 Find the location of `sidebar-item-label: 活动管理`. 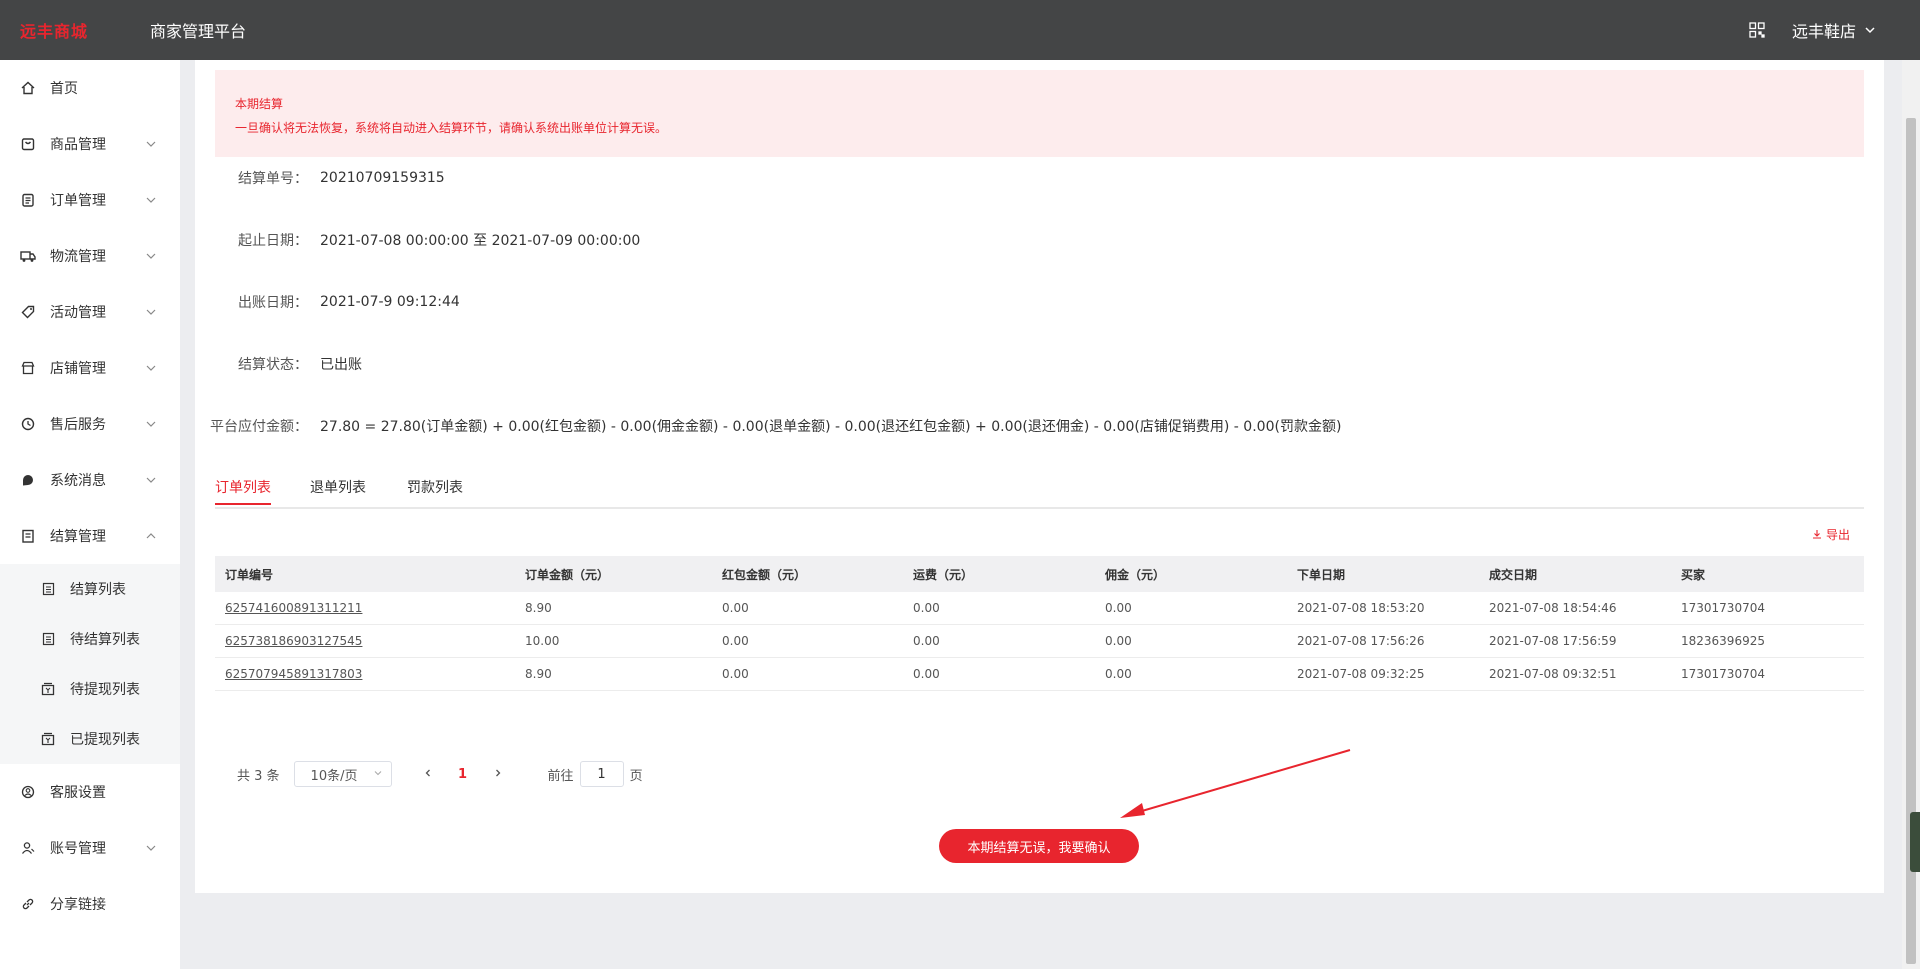

sidebar-item-label: 活动管理 is located at coordinates (78, 313).